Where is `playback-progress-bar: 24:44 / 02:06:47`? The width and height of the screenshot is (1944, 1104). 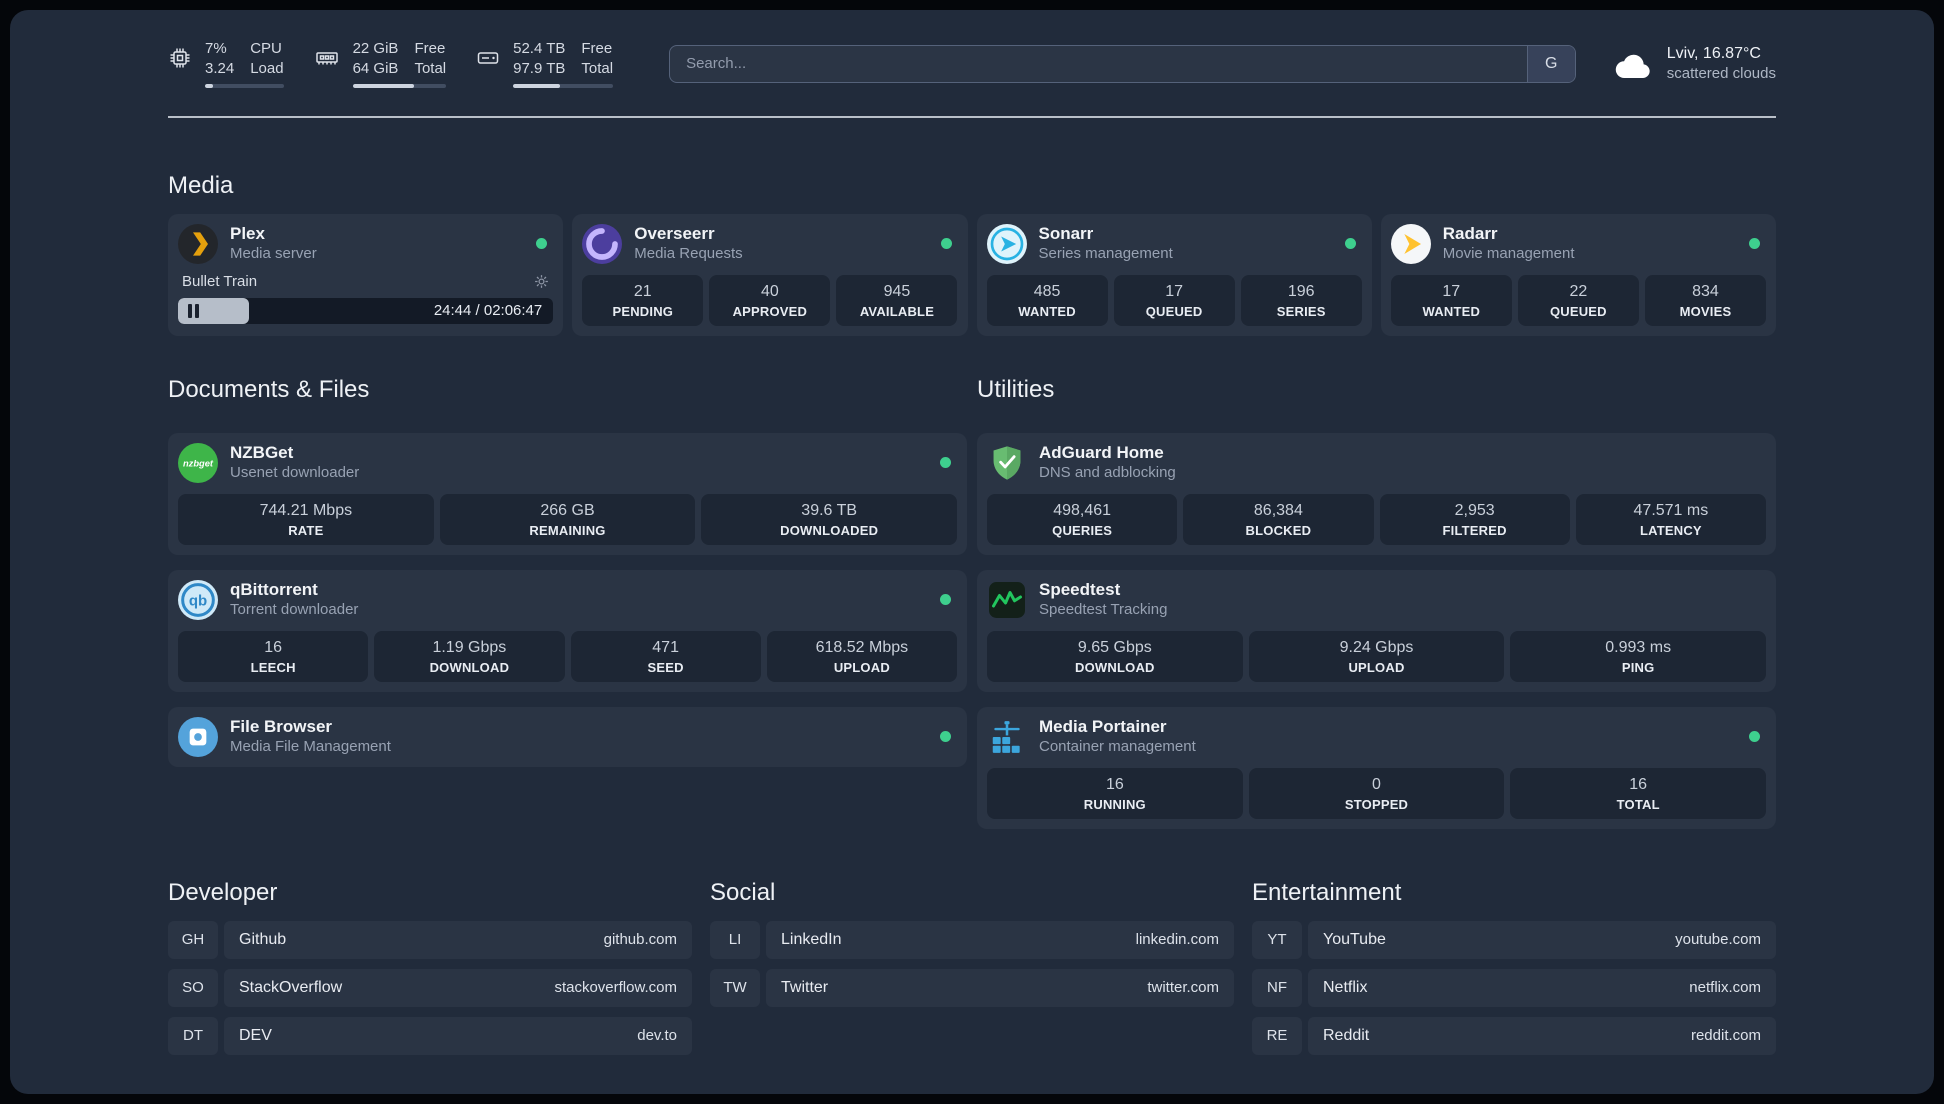
playback-progress-bar: 24:44 / 02:06:47 is located at coordinates (366, 310).